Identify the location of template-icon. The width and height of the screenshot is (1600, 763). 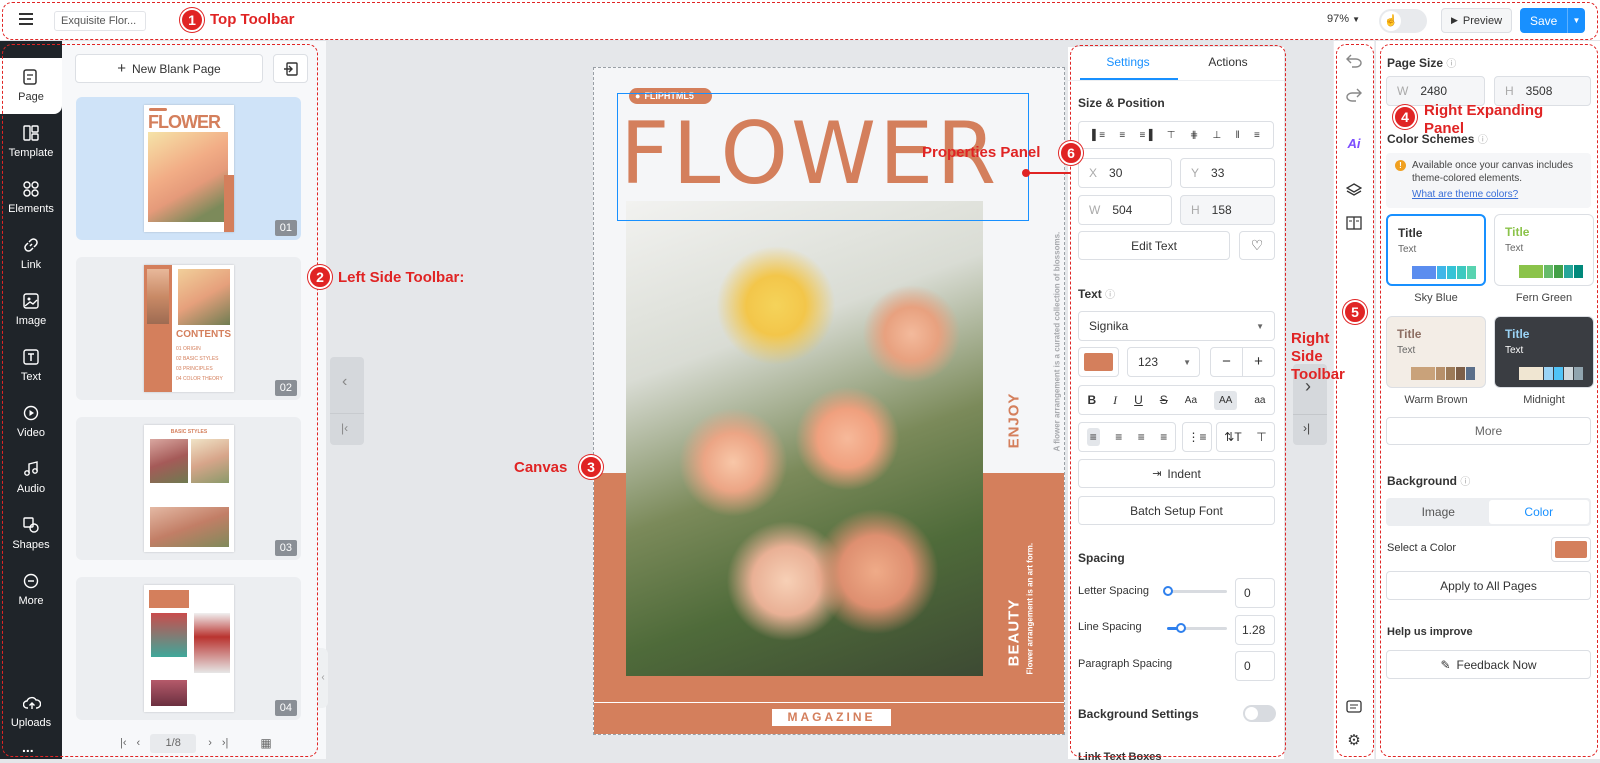
(31, 133).